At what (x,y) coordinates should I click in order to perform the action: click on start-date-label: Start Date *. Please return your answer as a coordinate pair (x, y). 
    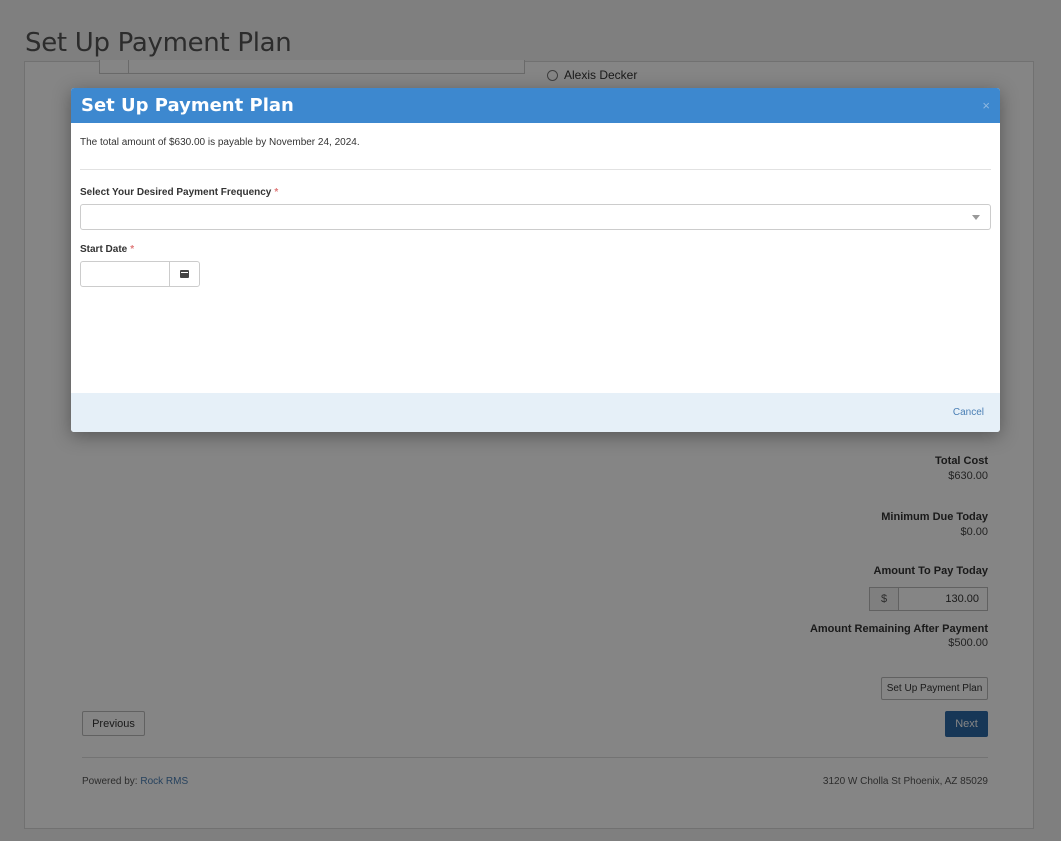
    Looking at the image, I should click on (535, 249).